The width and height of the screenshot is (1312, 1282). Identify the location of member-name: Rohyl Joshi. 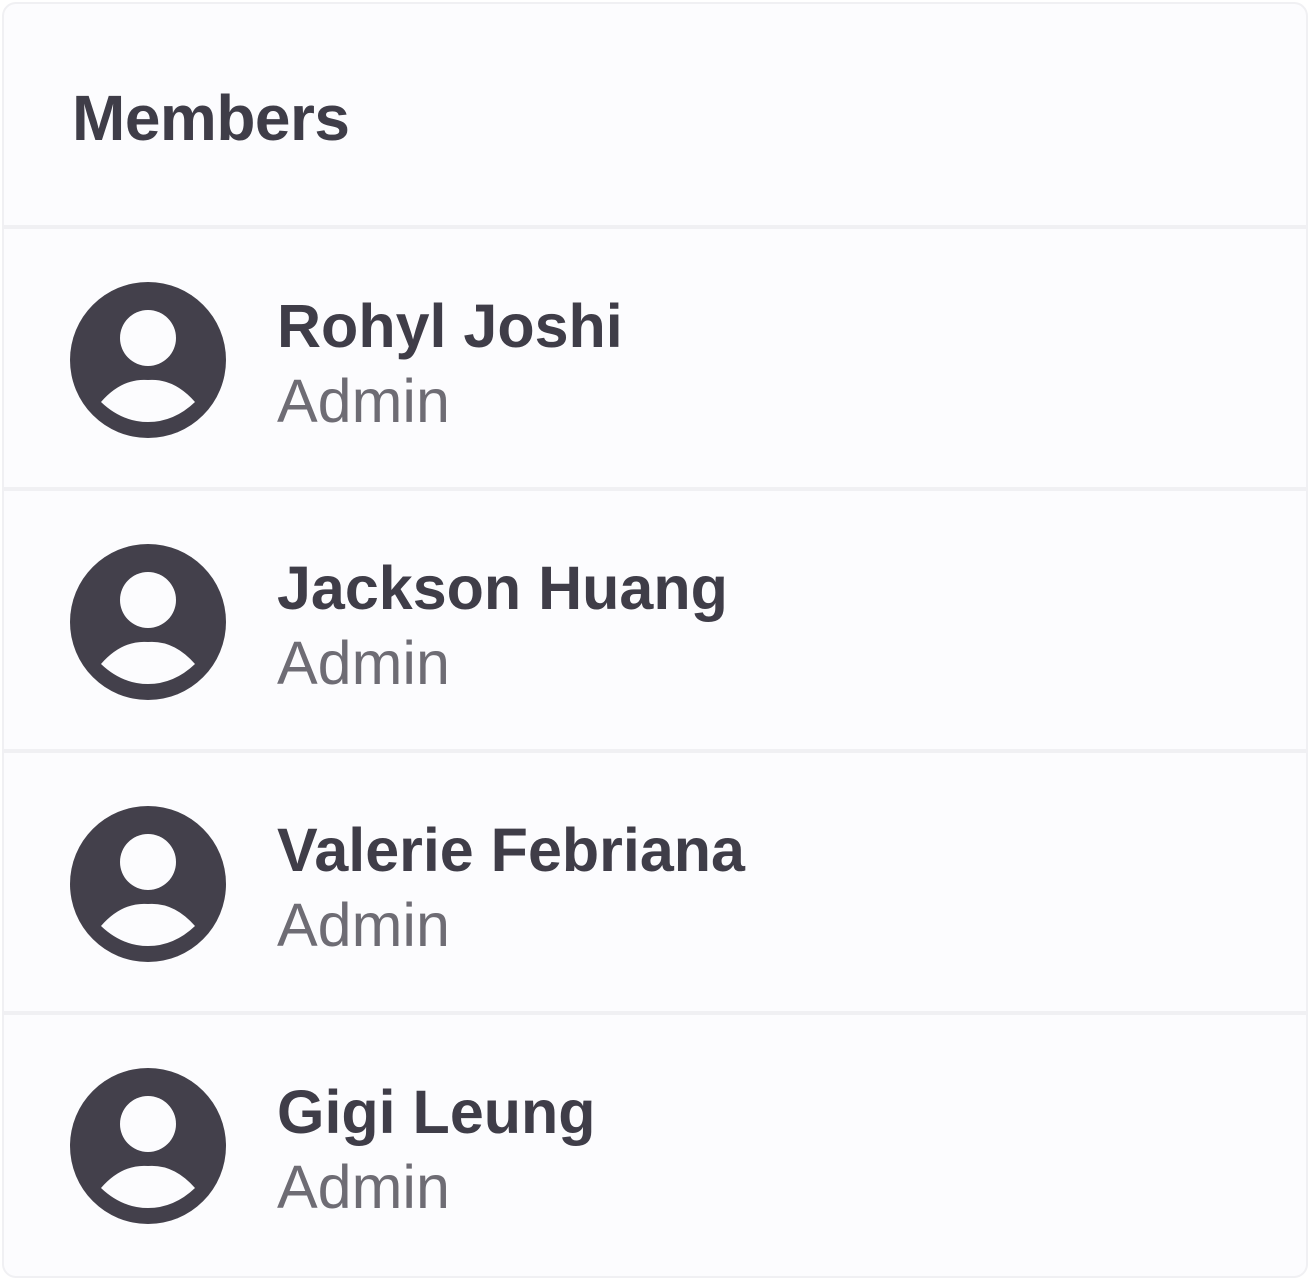
(450, 326).